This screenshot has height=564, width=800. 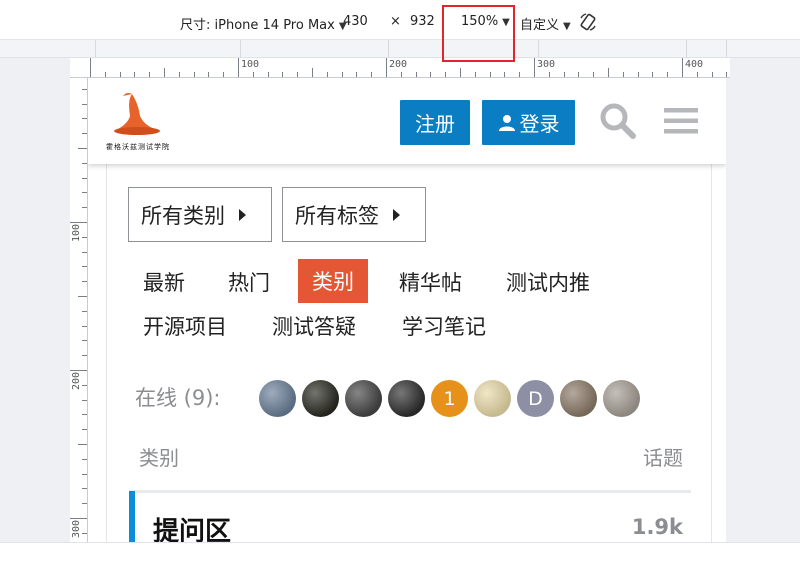 What do you see at coordinates (314, 326) in the screenshot?
I see `nav-test-qa: 测试答疑` at bounding box center [314, 326].